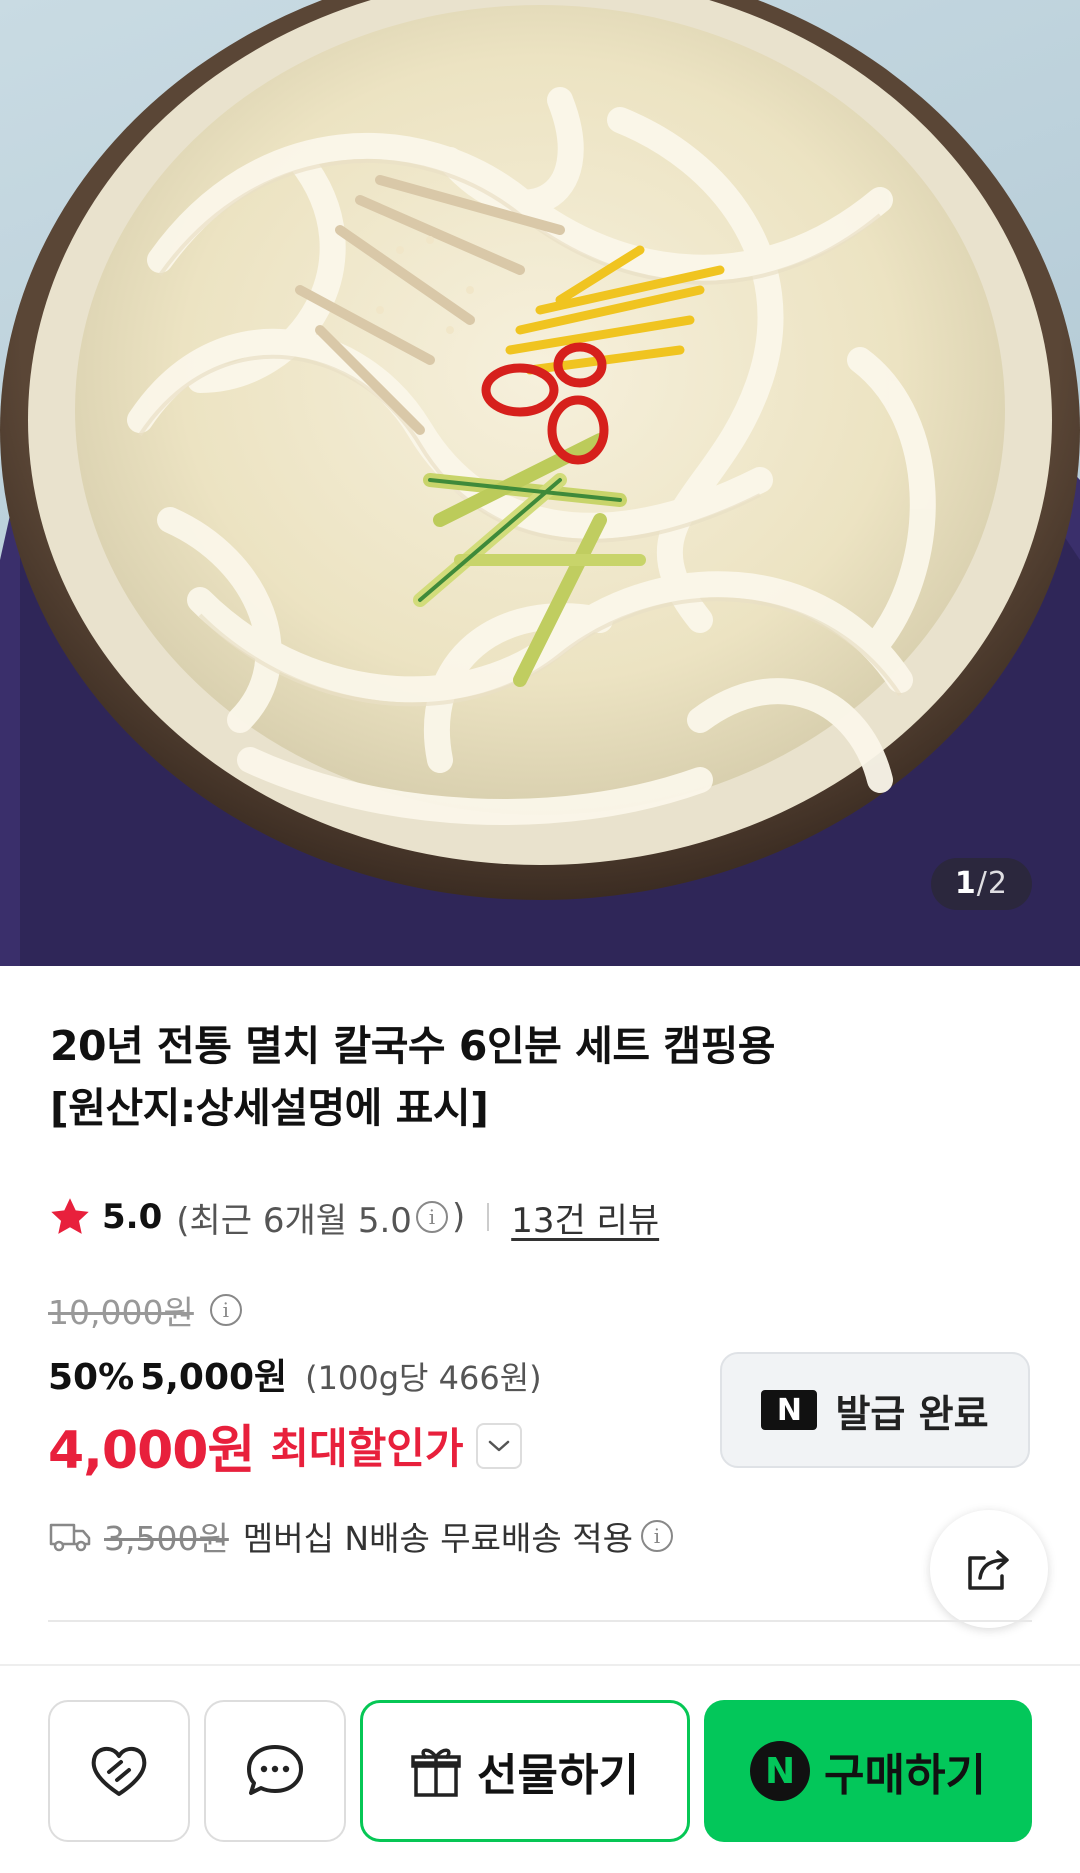 The image size is (1080, 1873). Describe the element at coordinates (997, 883) in the screenshot. I see `image-counter-total: 2` at that location.